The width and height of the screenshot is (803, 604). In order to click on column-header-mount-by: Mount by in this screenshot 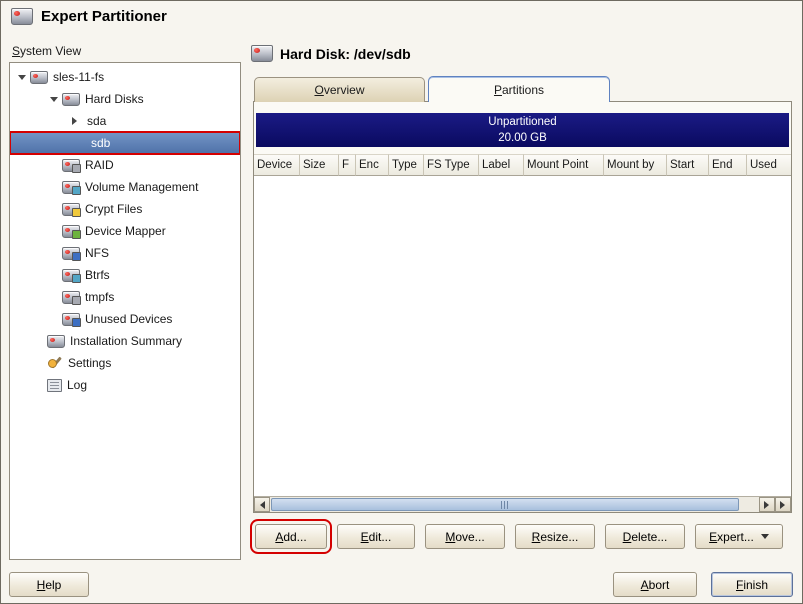, I will do `click(635, 165)`.